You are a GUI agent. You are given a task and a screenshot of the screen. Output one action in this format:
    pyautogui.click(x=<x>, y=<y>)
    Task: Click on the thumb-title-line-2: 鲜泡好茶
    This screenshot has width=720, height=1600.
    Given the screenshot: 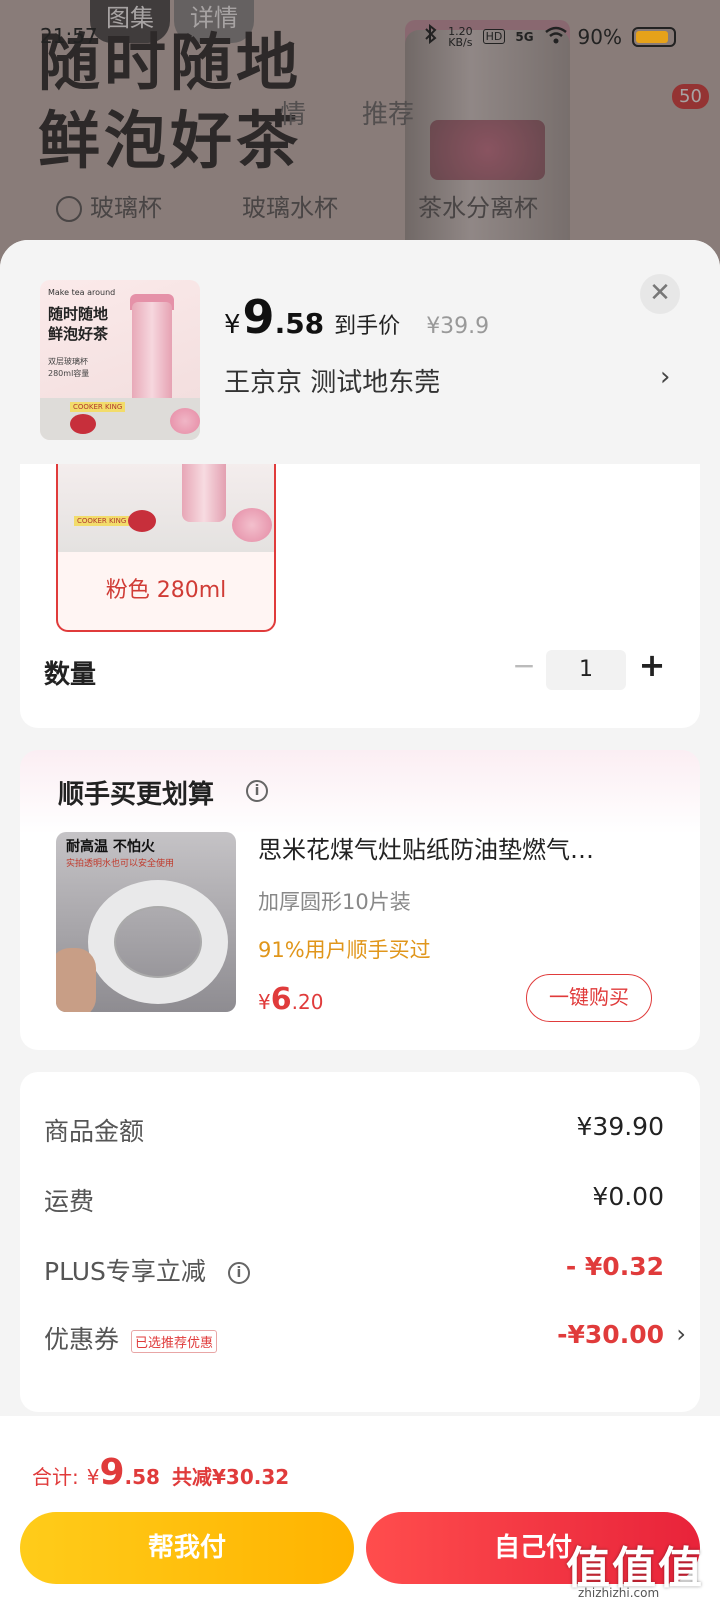 What is the action you would take?
    pyautogui.click(x=78, y=334)
    